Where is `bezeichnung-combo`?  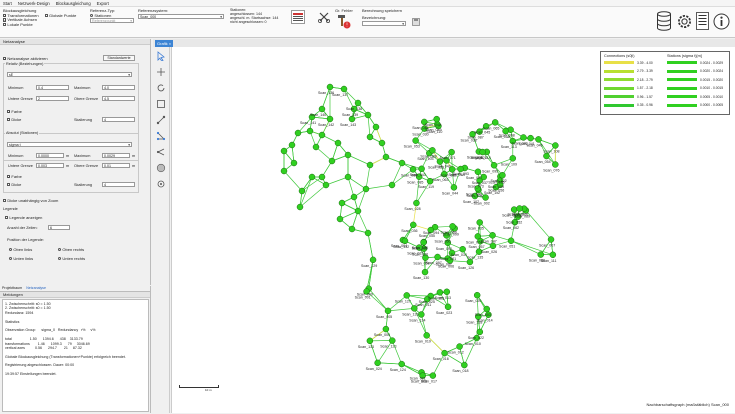
bezeichnung-combo is located at coordinates (384, 23).